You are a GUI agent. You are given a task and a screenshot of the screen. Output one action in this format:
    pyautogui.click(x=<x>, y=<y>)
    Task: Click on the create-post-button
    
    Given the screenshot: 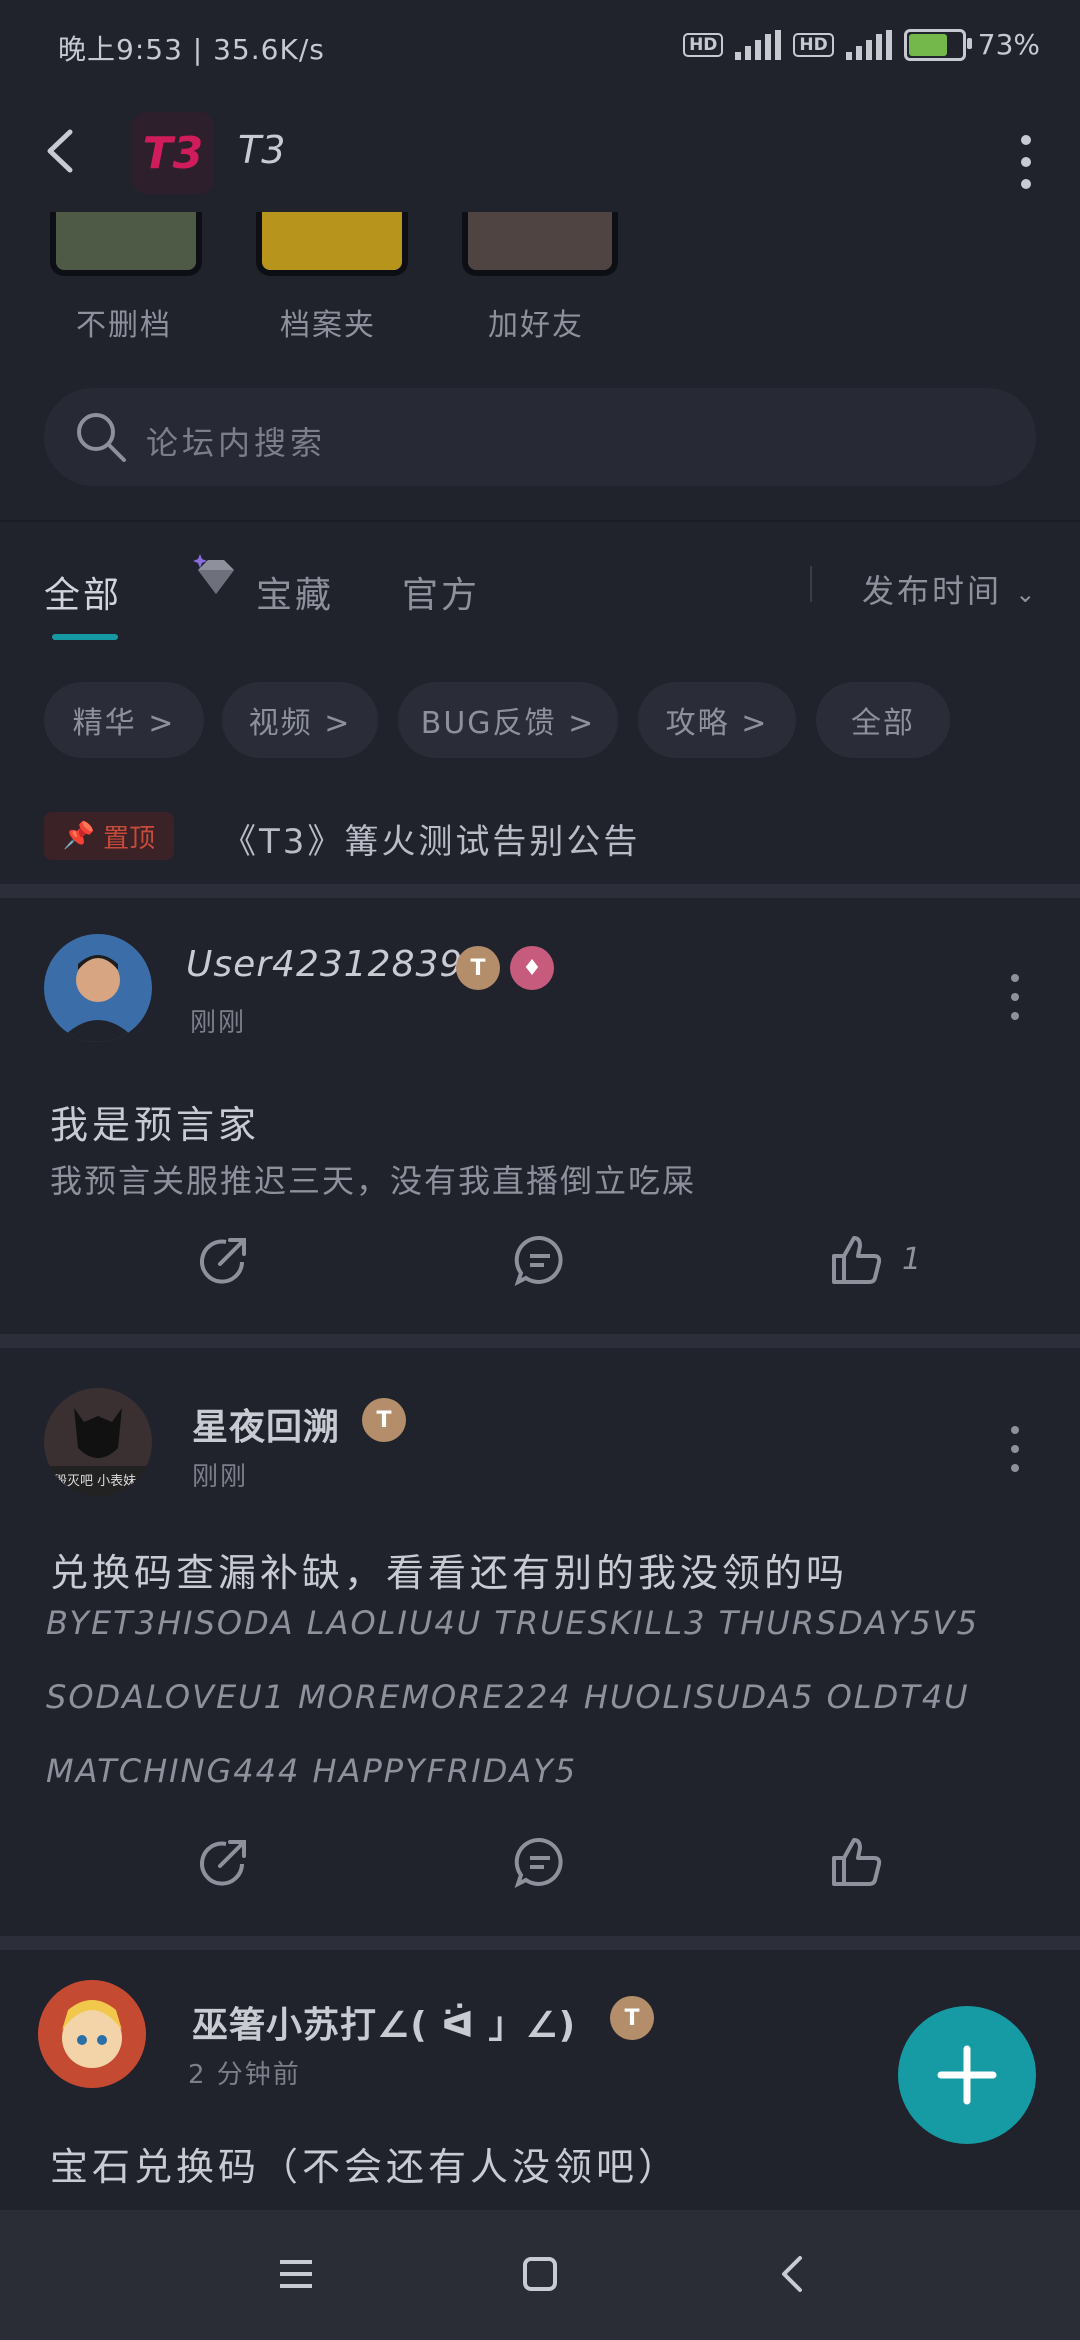 What is the action you would take?
    pyautogui.click(x=967, y=2075)
    